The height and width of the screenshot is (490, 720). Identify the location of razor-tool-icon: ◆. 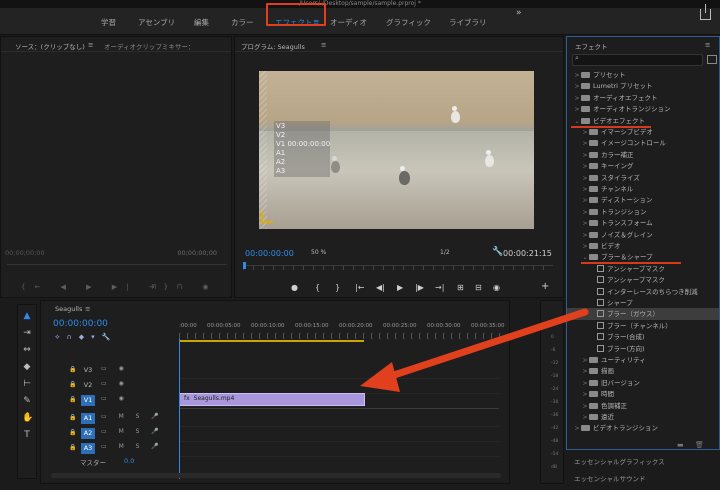
(27, 367).